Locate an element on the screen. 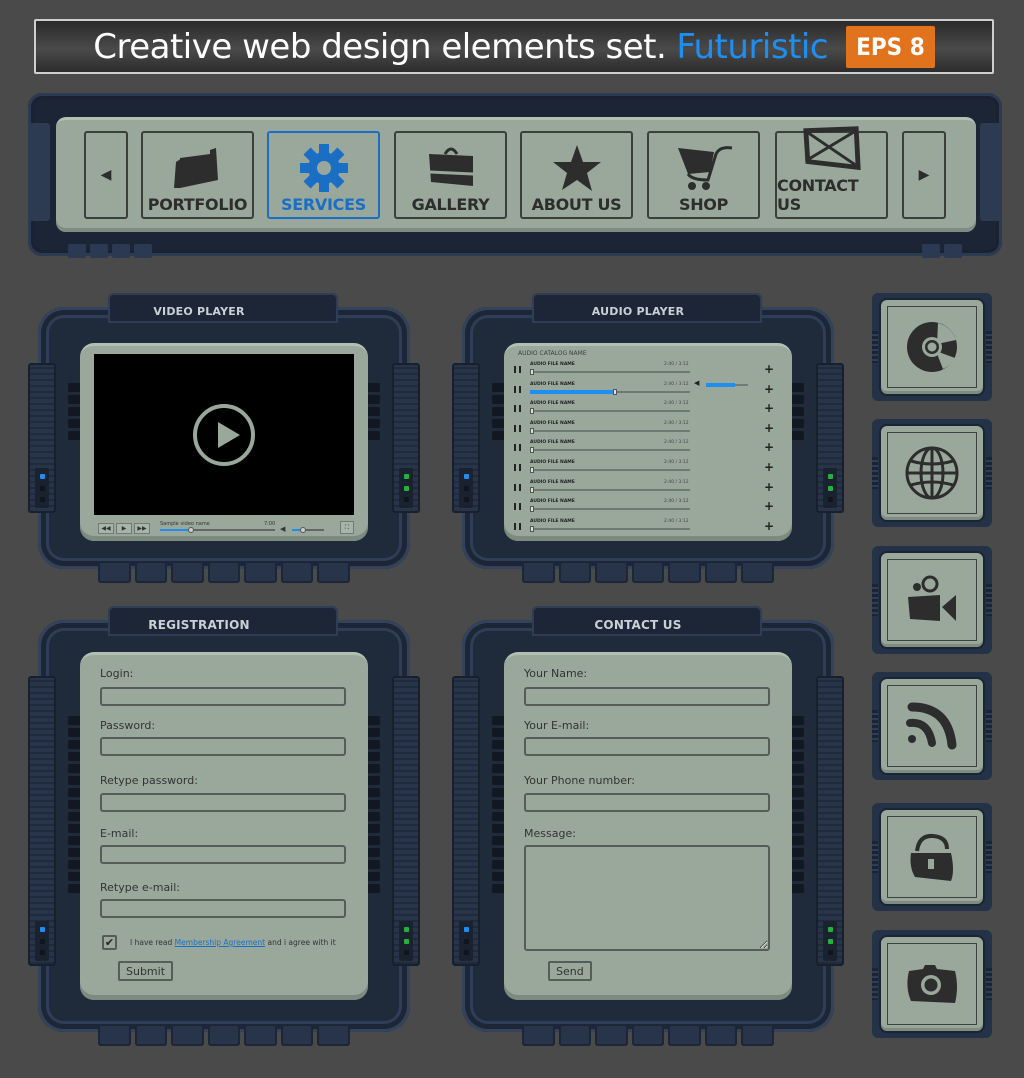  play-circle-icon is located at coordinates (224, 434).